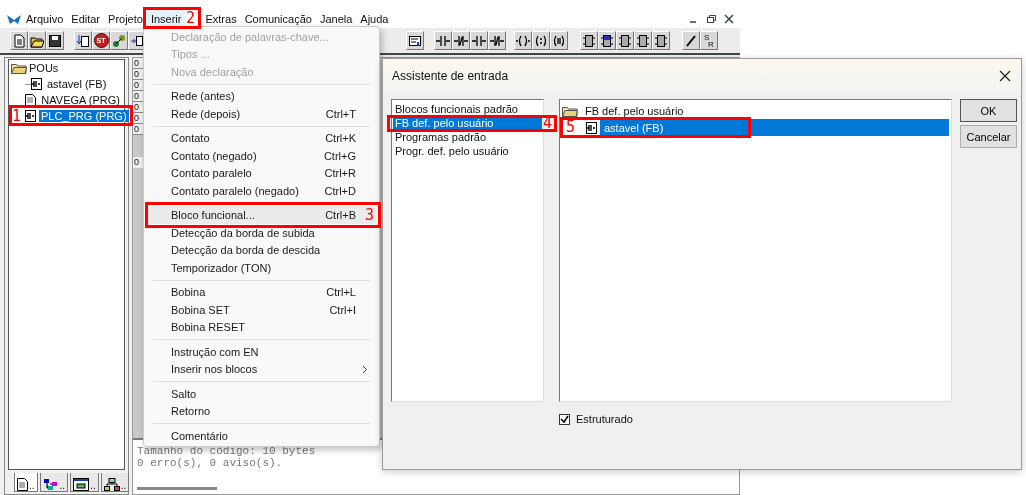 Image resolution: width=1026 pixels, height=495 pixels. Describe the element at coordinates (261, 411) in the screenshot. I see `menu-item: Retorno` at that location.